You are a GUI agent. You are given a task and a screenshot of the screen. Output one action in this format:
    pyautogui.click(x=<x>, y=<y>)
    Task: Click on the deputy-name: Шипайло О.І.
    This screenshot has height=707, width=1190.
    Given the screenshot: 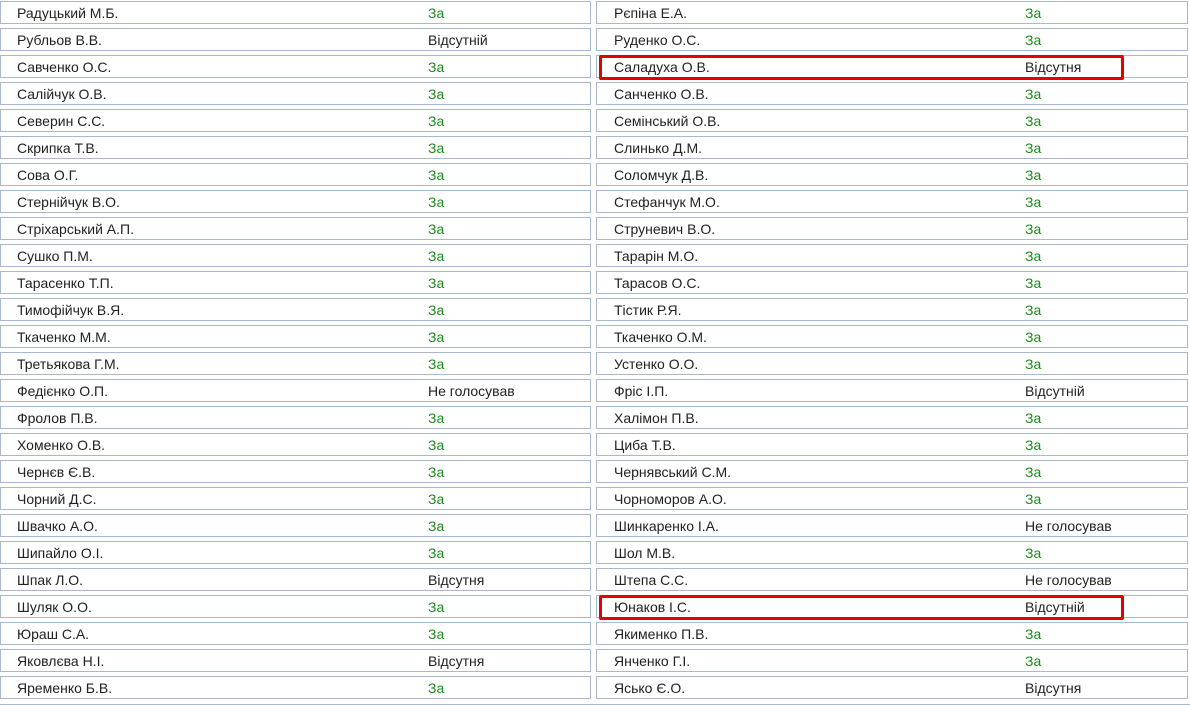 What is the action you would take?
    pyautogui.click(x=60, y=553)
    